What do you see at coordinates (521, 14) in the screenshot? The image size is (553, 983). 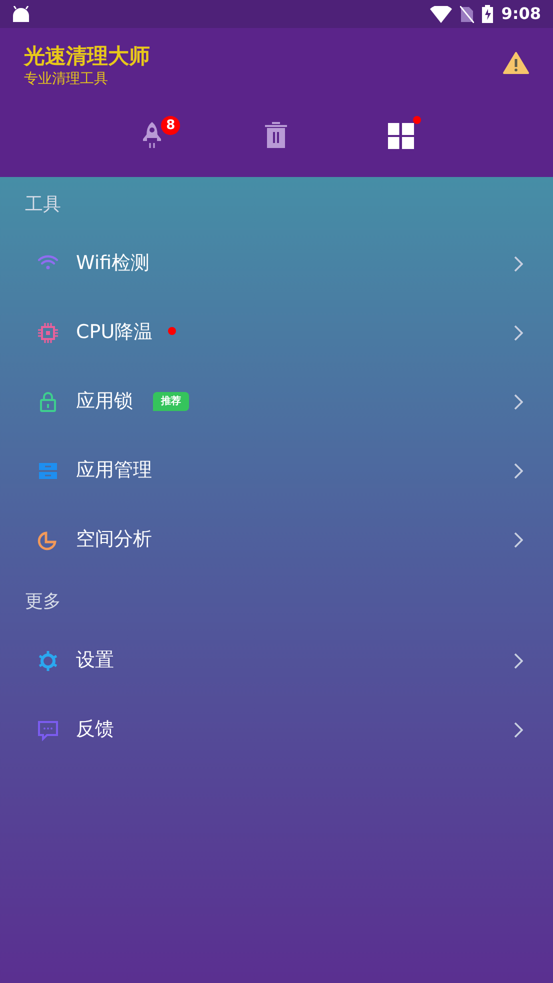 I see `status-time: 9:08` at bounding box center [521, 14].